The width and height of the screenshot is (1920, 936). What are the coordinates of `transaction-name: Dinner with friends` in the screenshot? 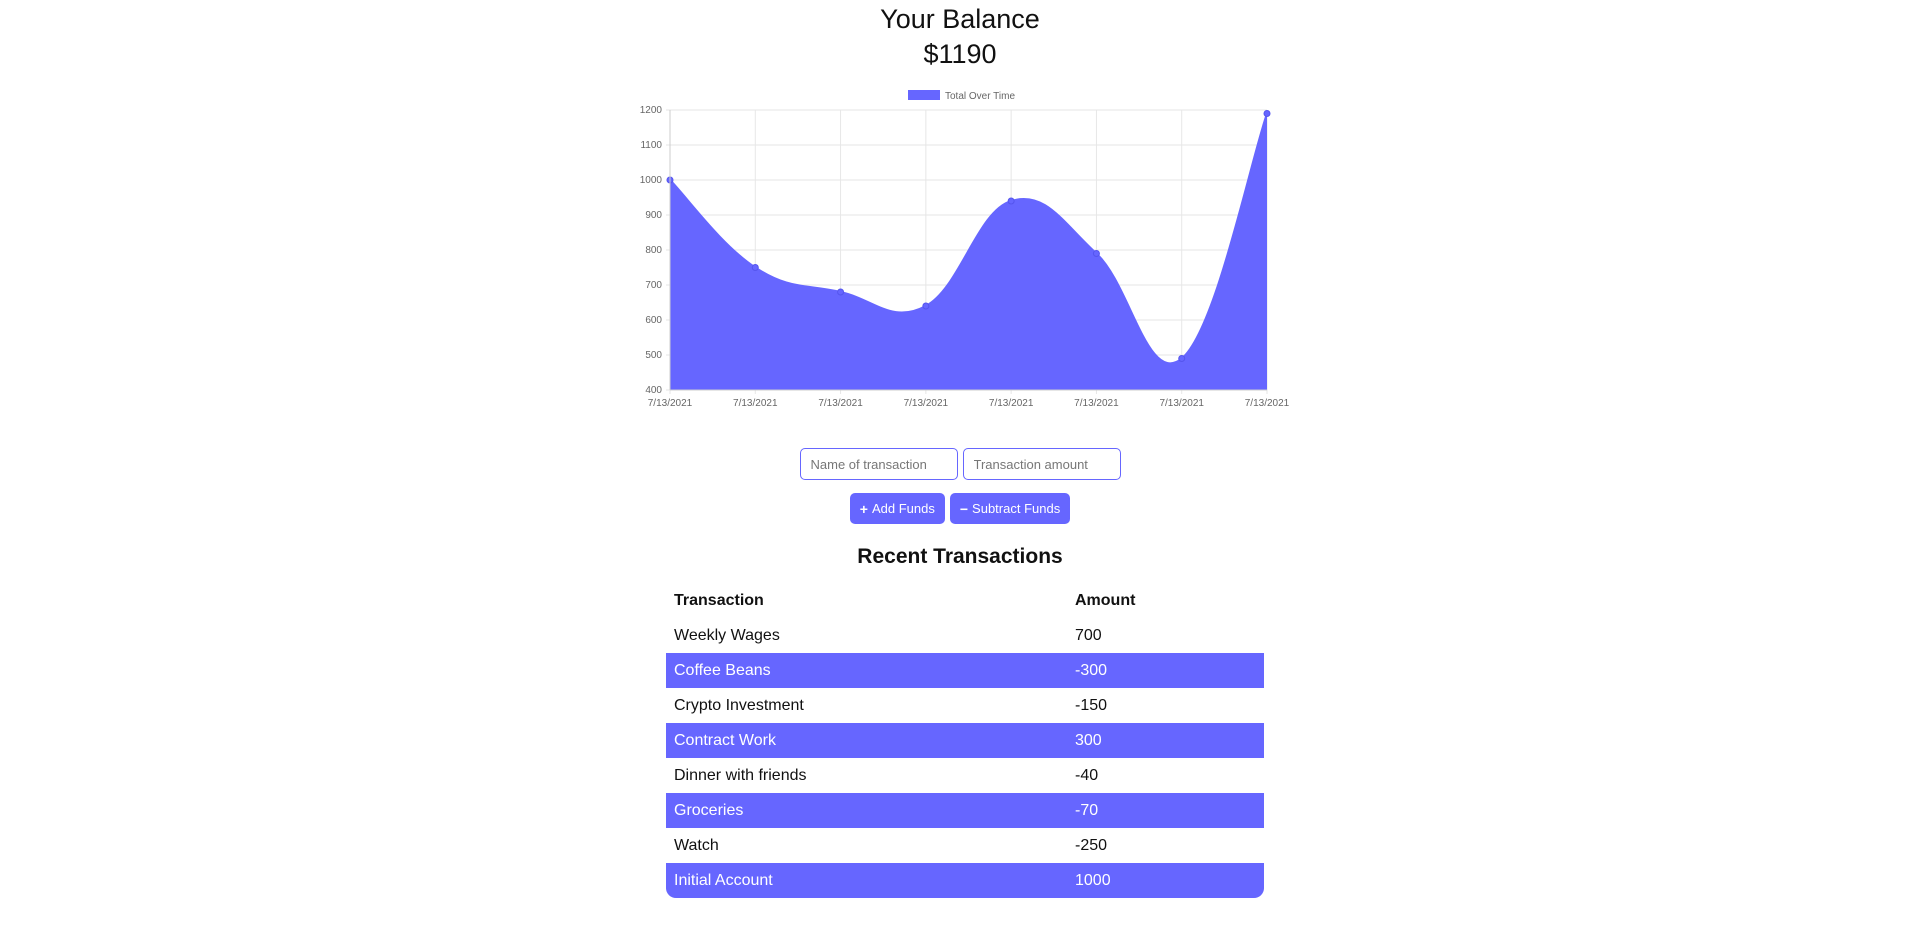 It's located at (740, 775).